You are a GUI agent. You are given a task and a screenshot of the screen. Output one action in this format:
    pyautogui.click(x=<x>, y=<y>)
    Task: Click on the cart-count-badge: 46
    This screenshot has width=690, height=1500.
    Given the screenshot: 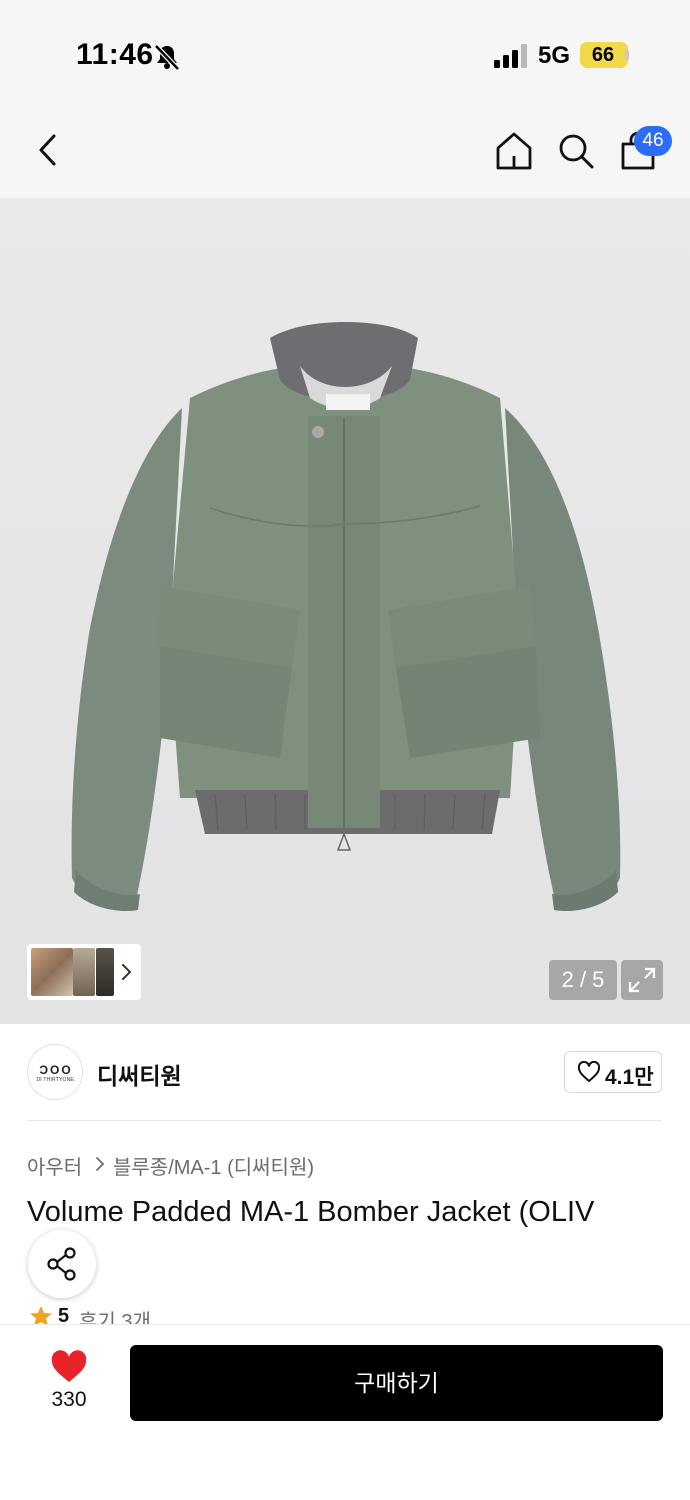 What is the action you would take?
    pyautogui.click(x=653, y=141)
    